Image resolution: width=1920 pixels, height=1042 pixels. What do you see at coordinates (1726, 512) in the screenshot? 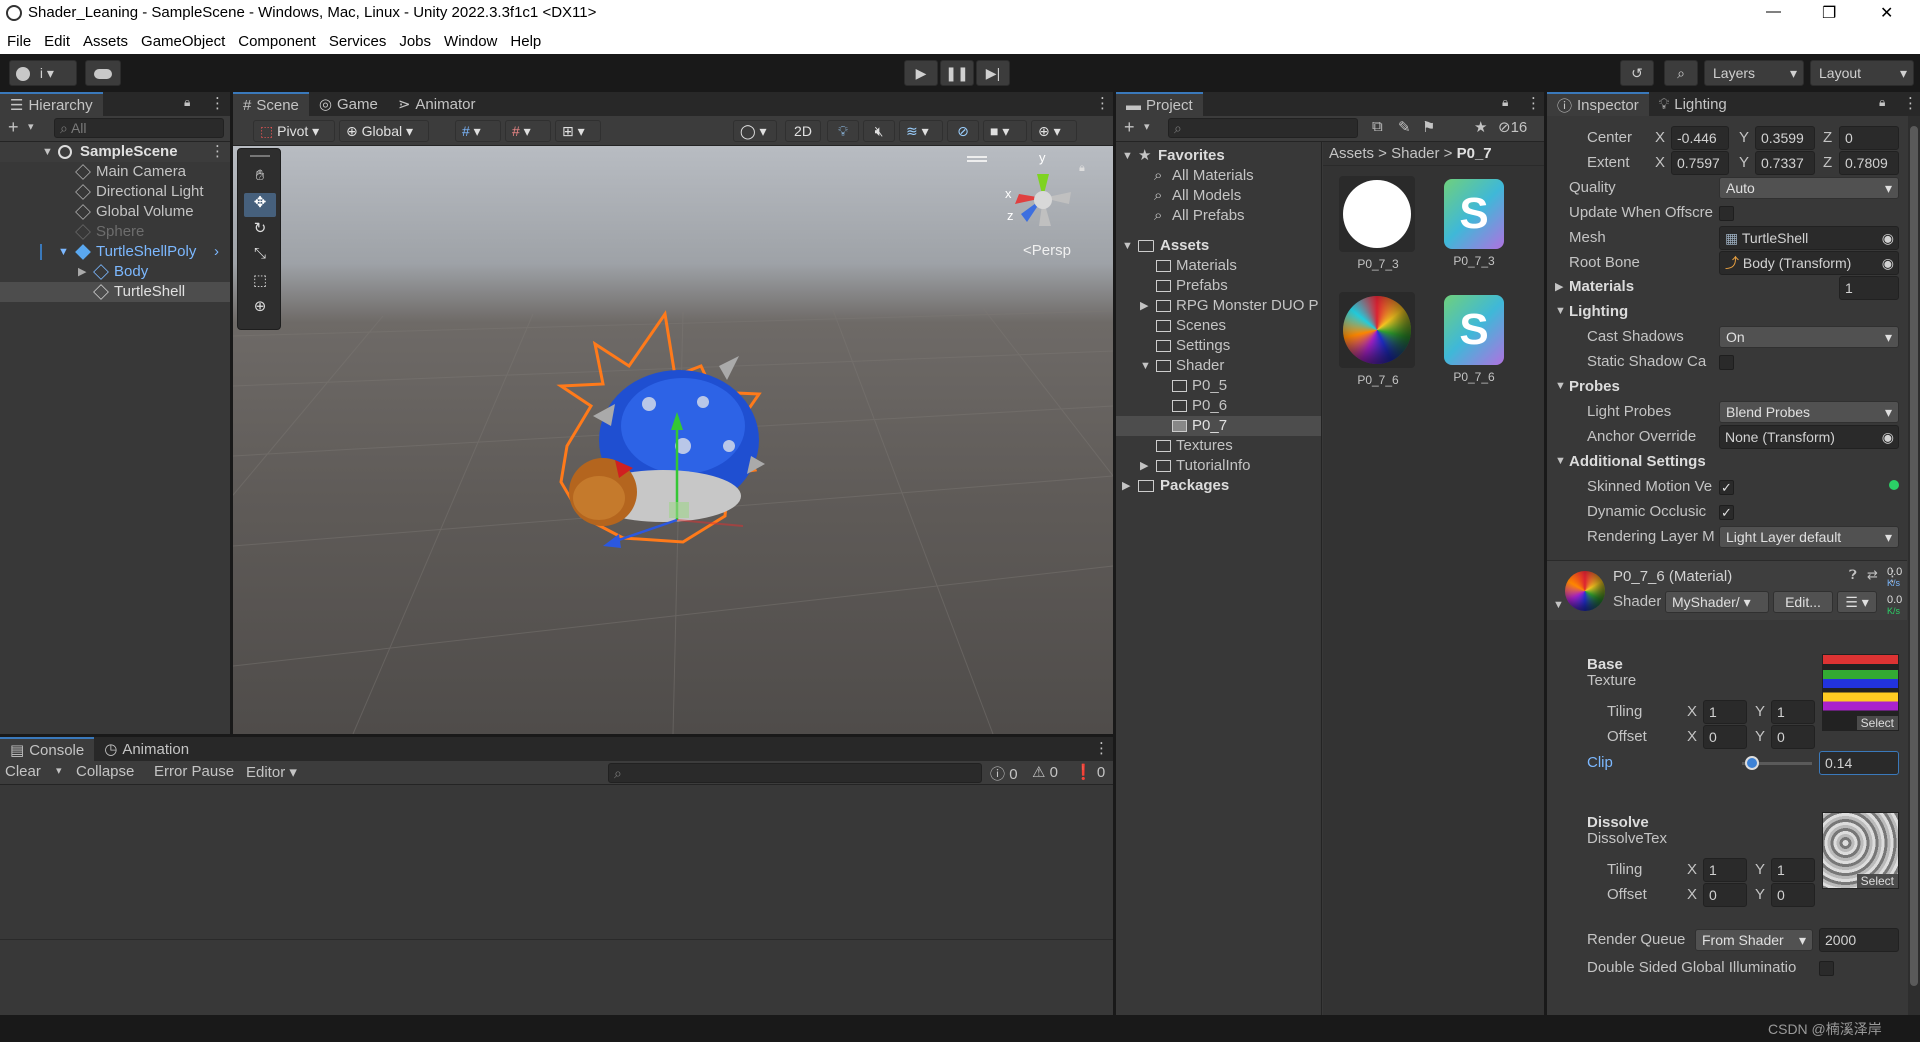
I see `dynamic-occlusion-checkbox: ✓` at bounding box center [1726, 512].